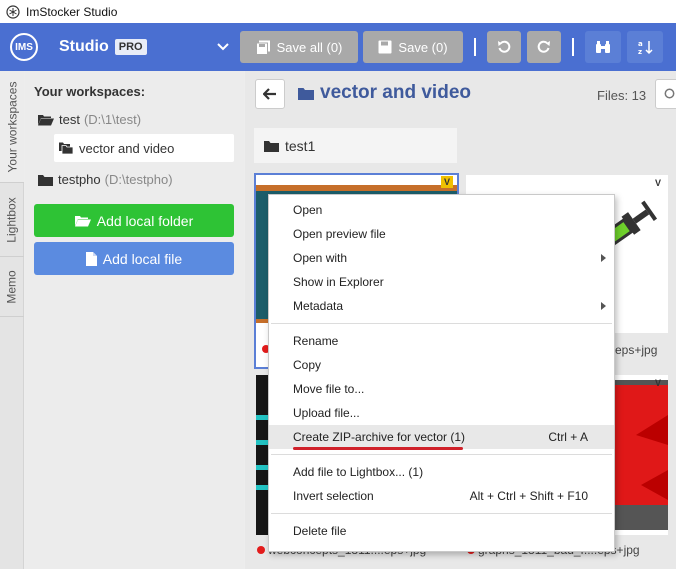 The height and width of the screenshot is (569, 676). Describe the element at coordinates (79, 179) in the screenshot. I see `workspace-name: testpho` at that location.